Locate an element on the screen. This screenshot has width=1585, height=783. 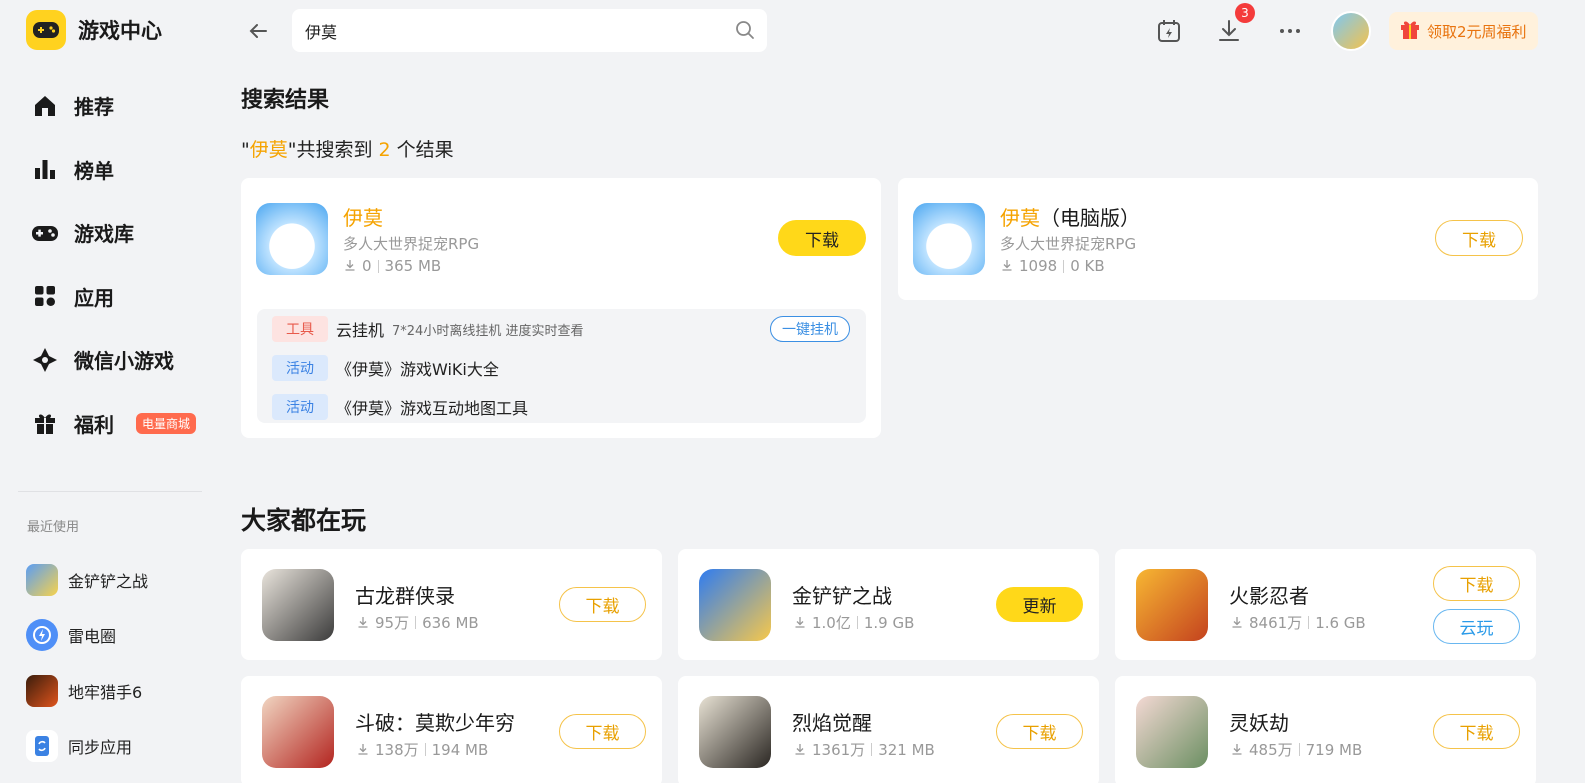
search-box is located at coordinates (529, 30).